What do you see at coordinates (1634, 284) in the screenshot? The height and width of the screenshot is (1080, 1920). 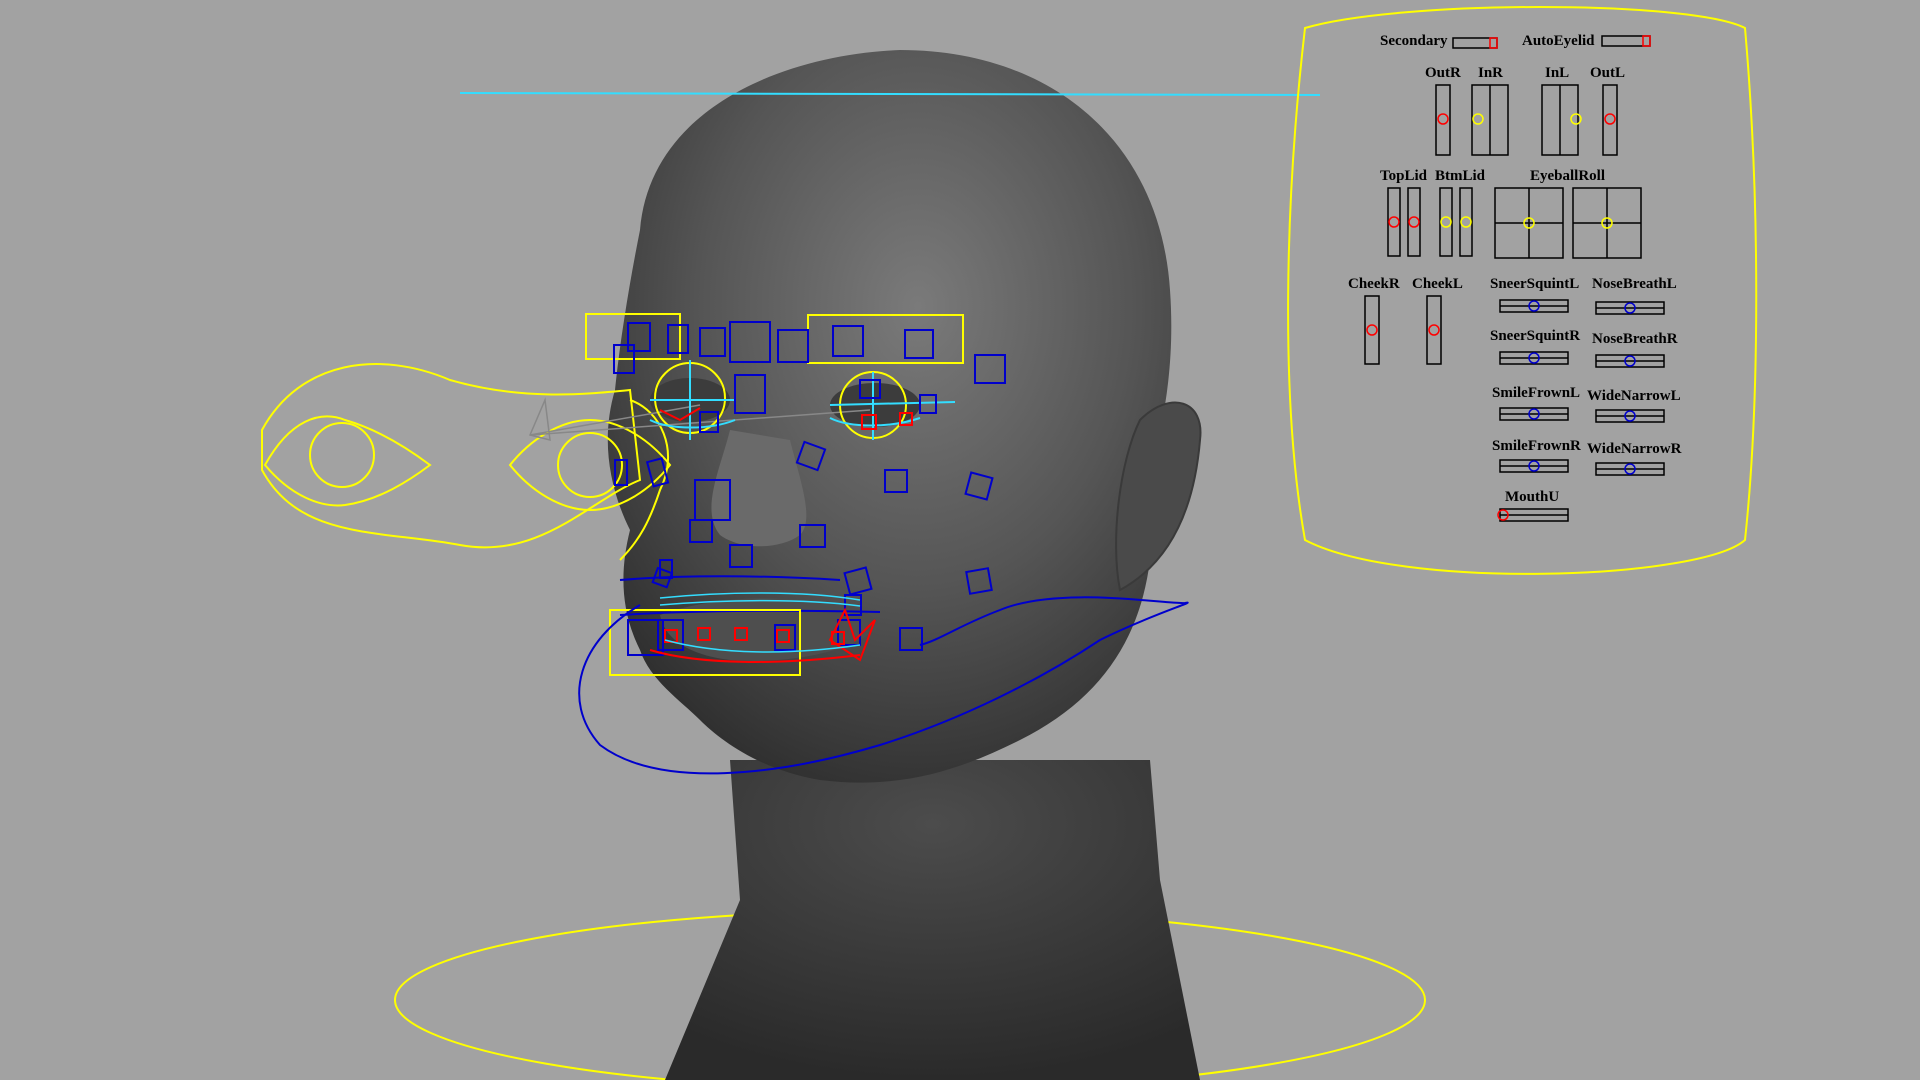 I see `nosebreathl-label: NoseBreathL` at bounding box center [1634, 284].